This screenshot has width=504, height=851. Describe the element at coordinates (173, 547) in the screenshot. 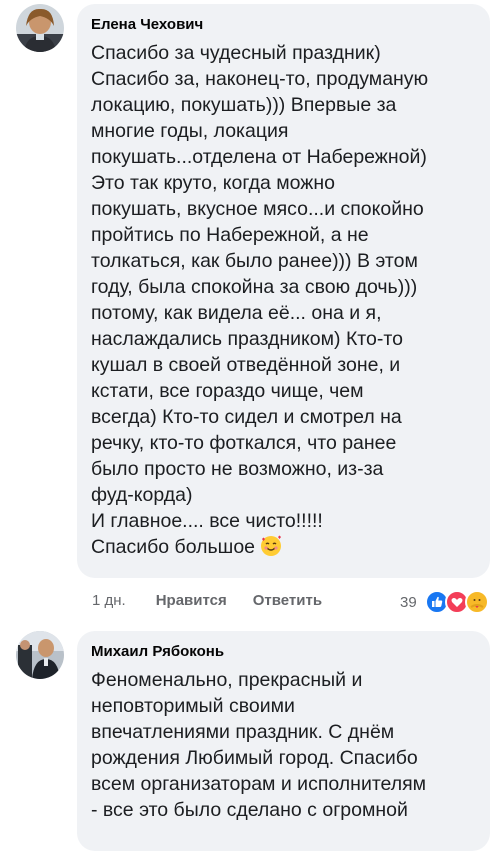

I see `comment-line-text: Спасибо большое` at that location.